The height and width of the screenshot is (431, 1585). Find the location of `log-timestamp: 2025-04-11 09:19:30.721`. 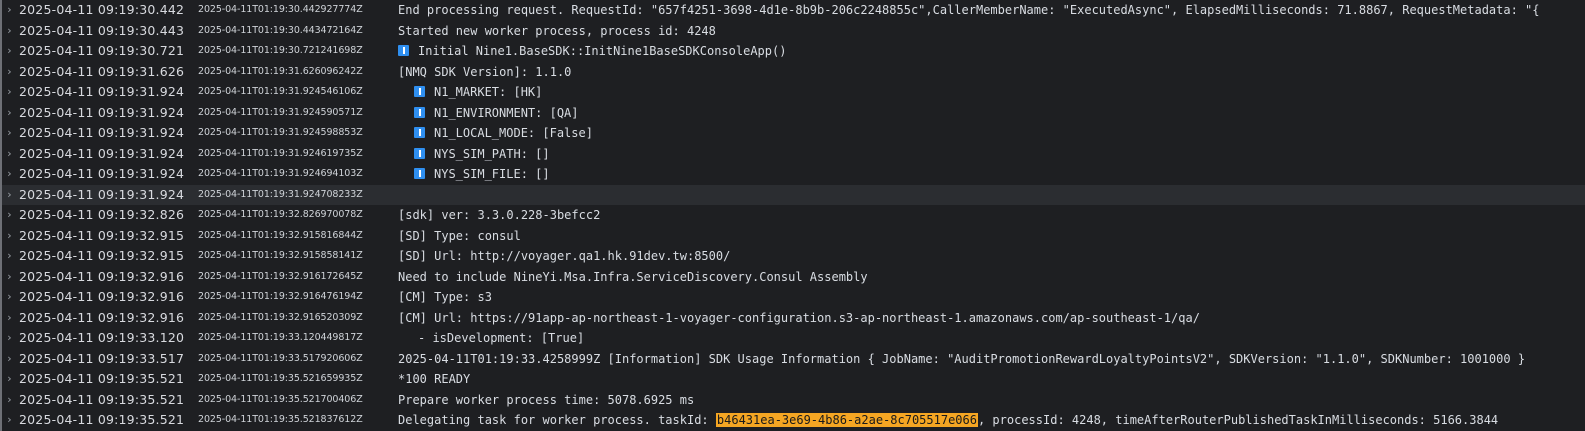

log-timestamp: 2025-04-11 09:19:30.721 is located at coordinates (102, 50).